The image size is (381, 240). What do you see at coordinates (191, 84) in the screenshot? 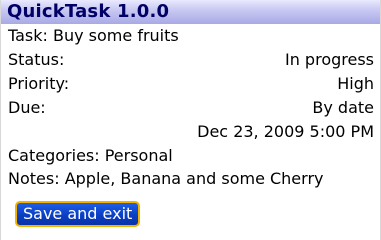
I see `priority-row: Priority: High` at bounding box center [191, 84].